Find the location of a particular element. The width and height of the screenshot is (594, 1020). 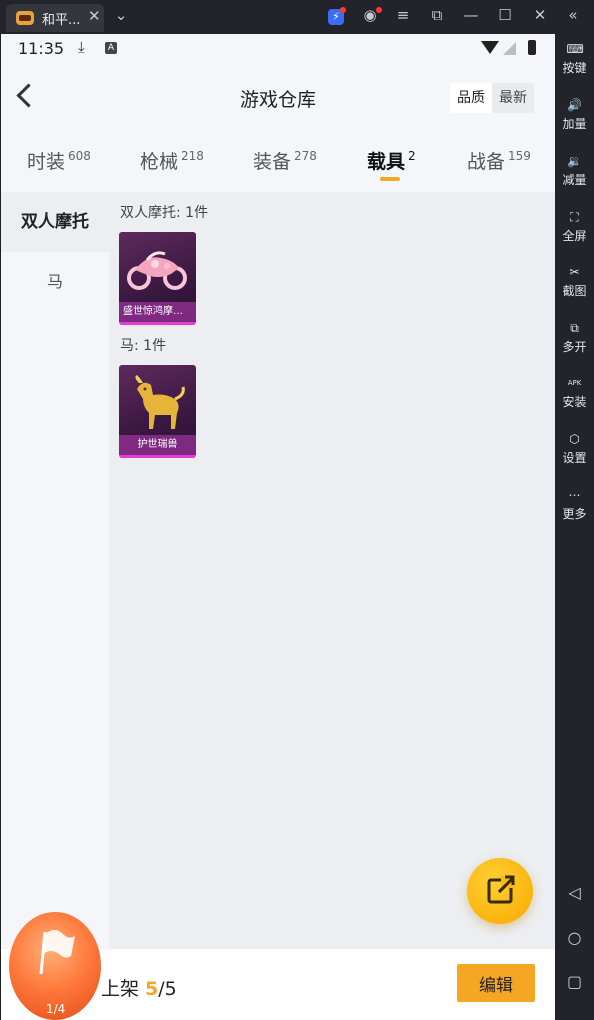

share-export-icon is located at coordinates (501, 889).